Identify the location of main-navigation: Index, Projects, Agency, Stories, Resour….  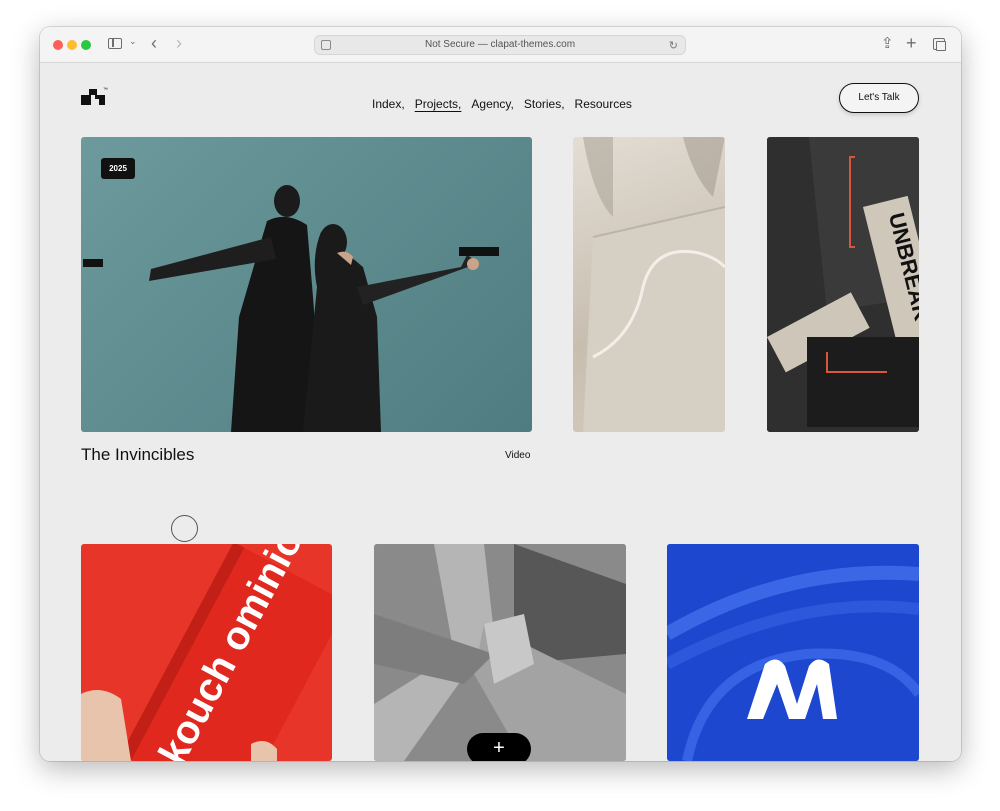
(502, 104).